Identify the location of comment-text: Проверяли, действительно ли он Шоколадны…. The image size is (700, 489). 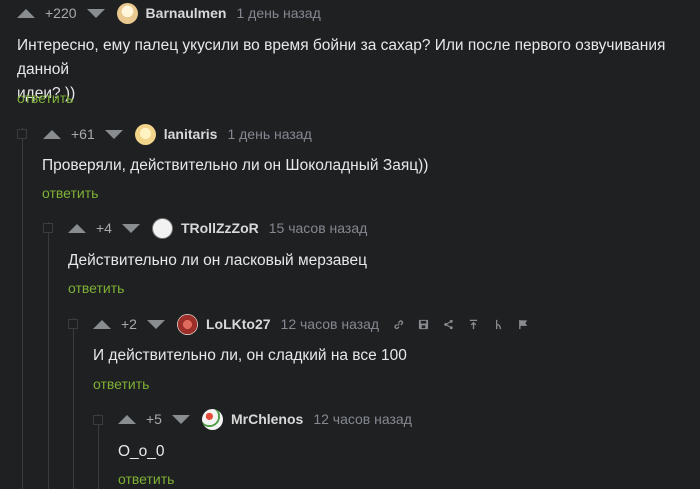
(235, 165).